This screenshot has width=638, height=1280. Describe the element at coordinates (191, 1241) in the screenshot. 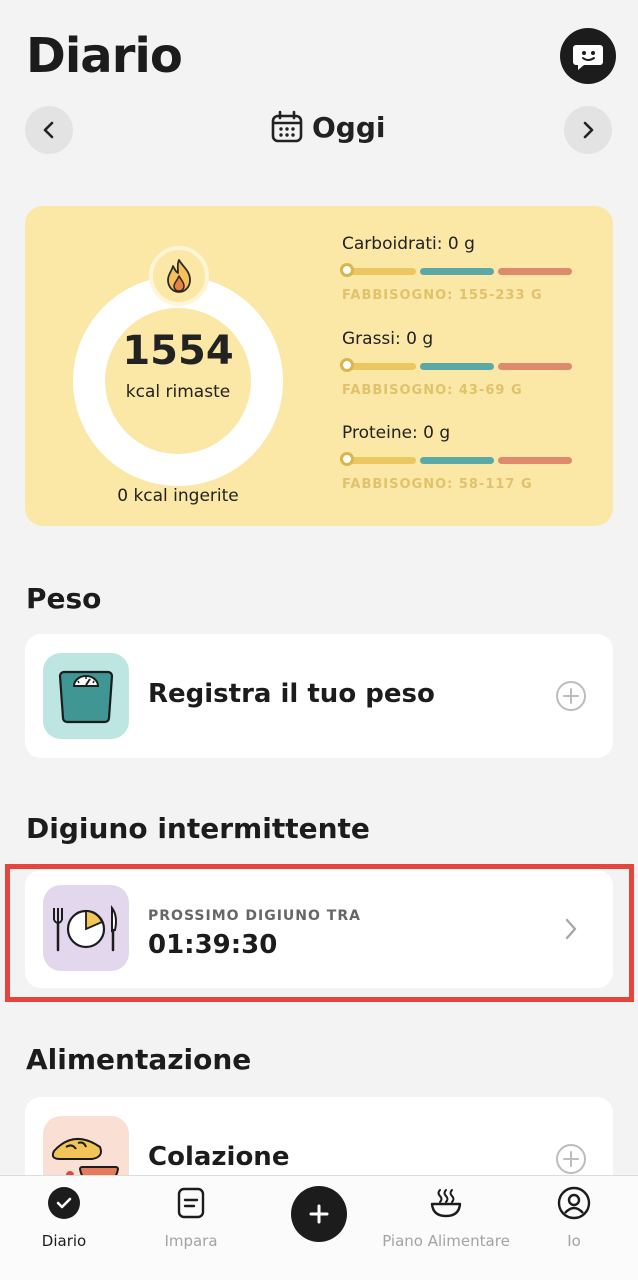

I see `tab-label: Impara` at that location.